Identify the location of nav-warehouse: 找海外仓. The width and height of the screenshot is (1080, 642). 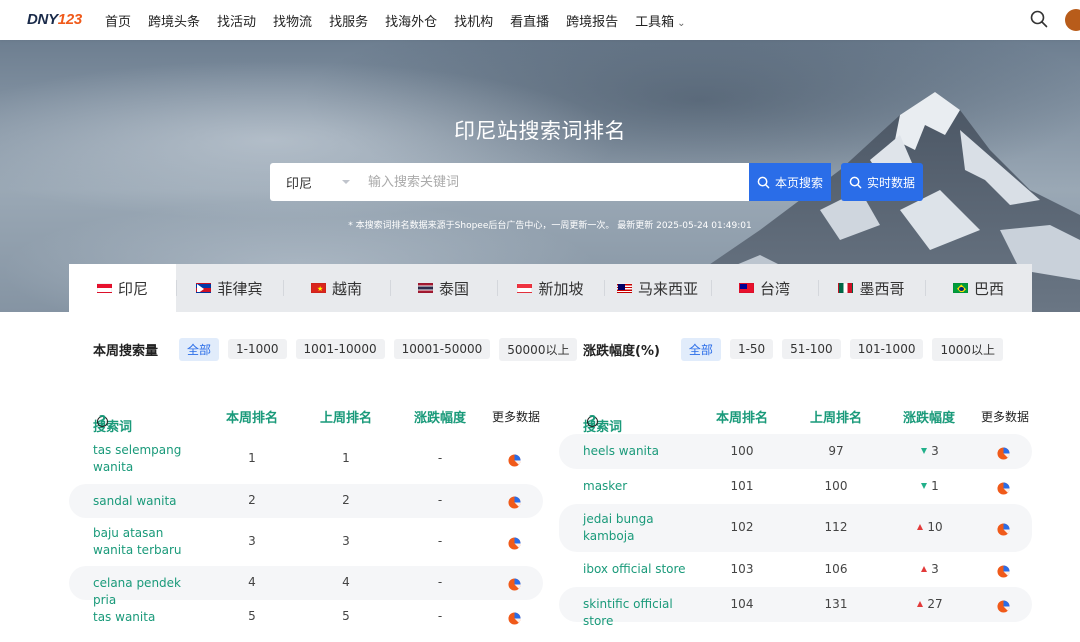
(411, 20).